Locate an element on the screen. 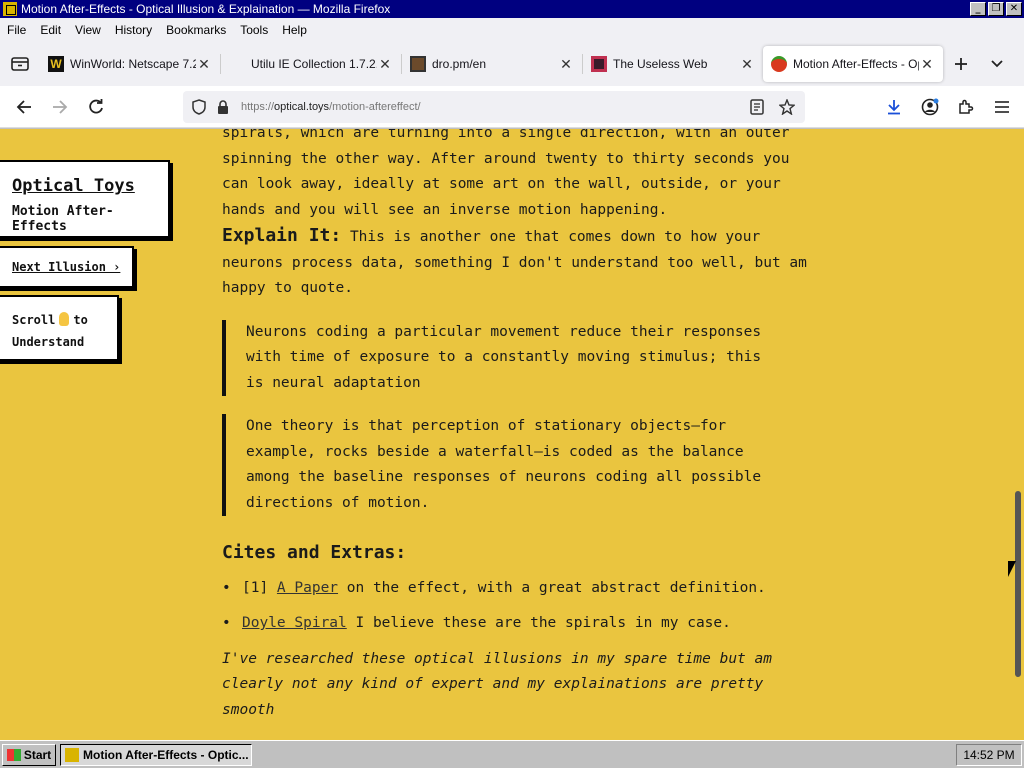 Image resolution: width=1024 pixels, height=768 pixels. firefox-view-button is located at coordinates (20, 64).